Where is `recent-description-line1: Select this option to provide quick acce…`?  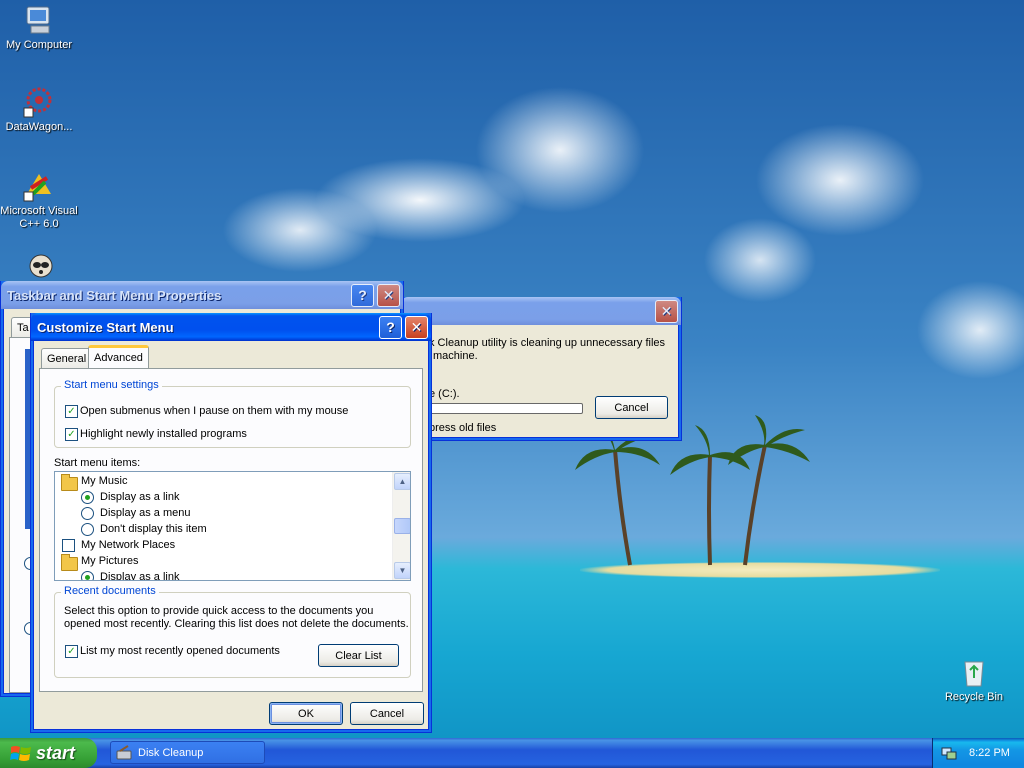 recent-description-line1: Select this option to provide quick acce… is located at coordinates (219, 611).